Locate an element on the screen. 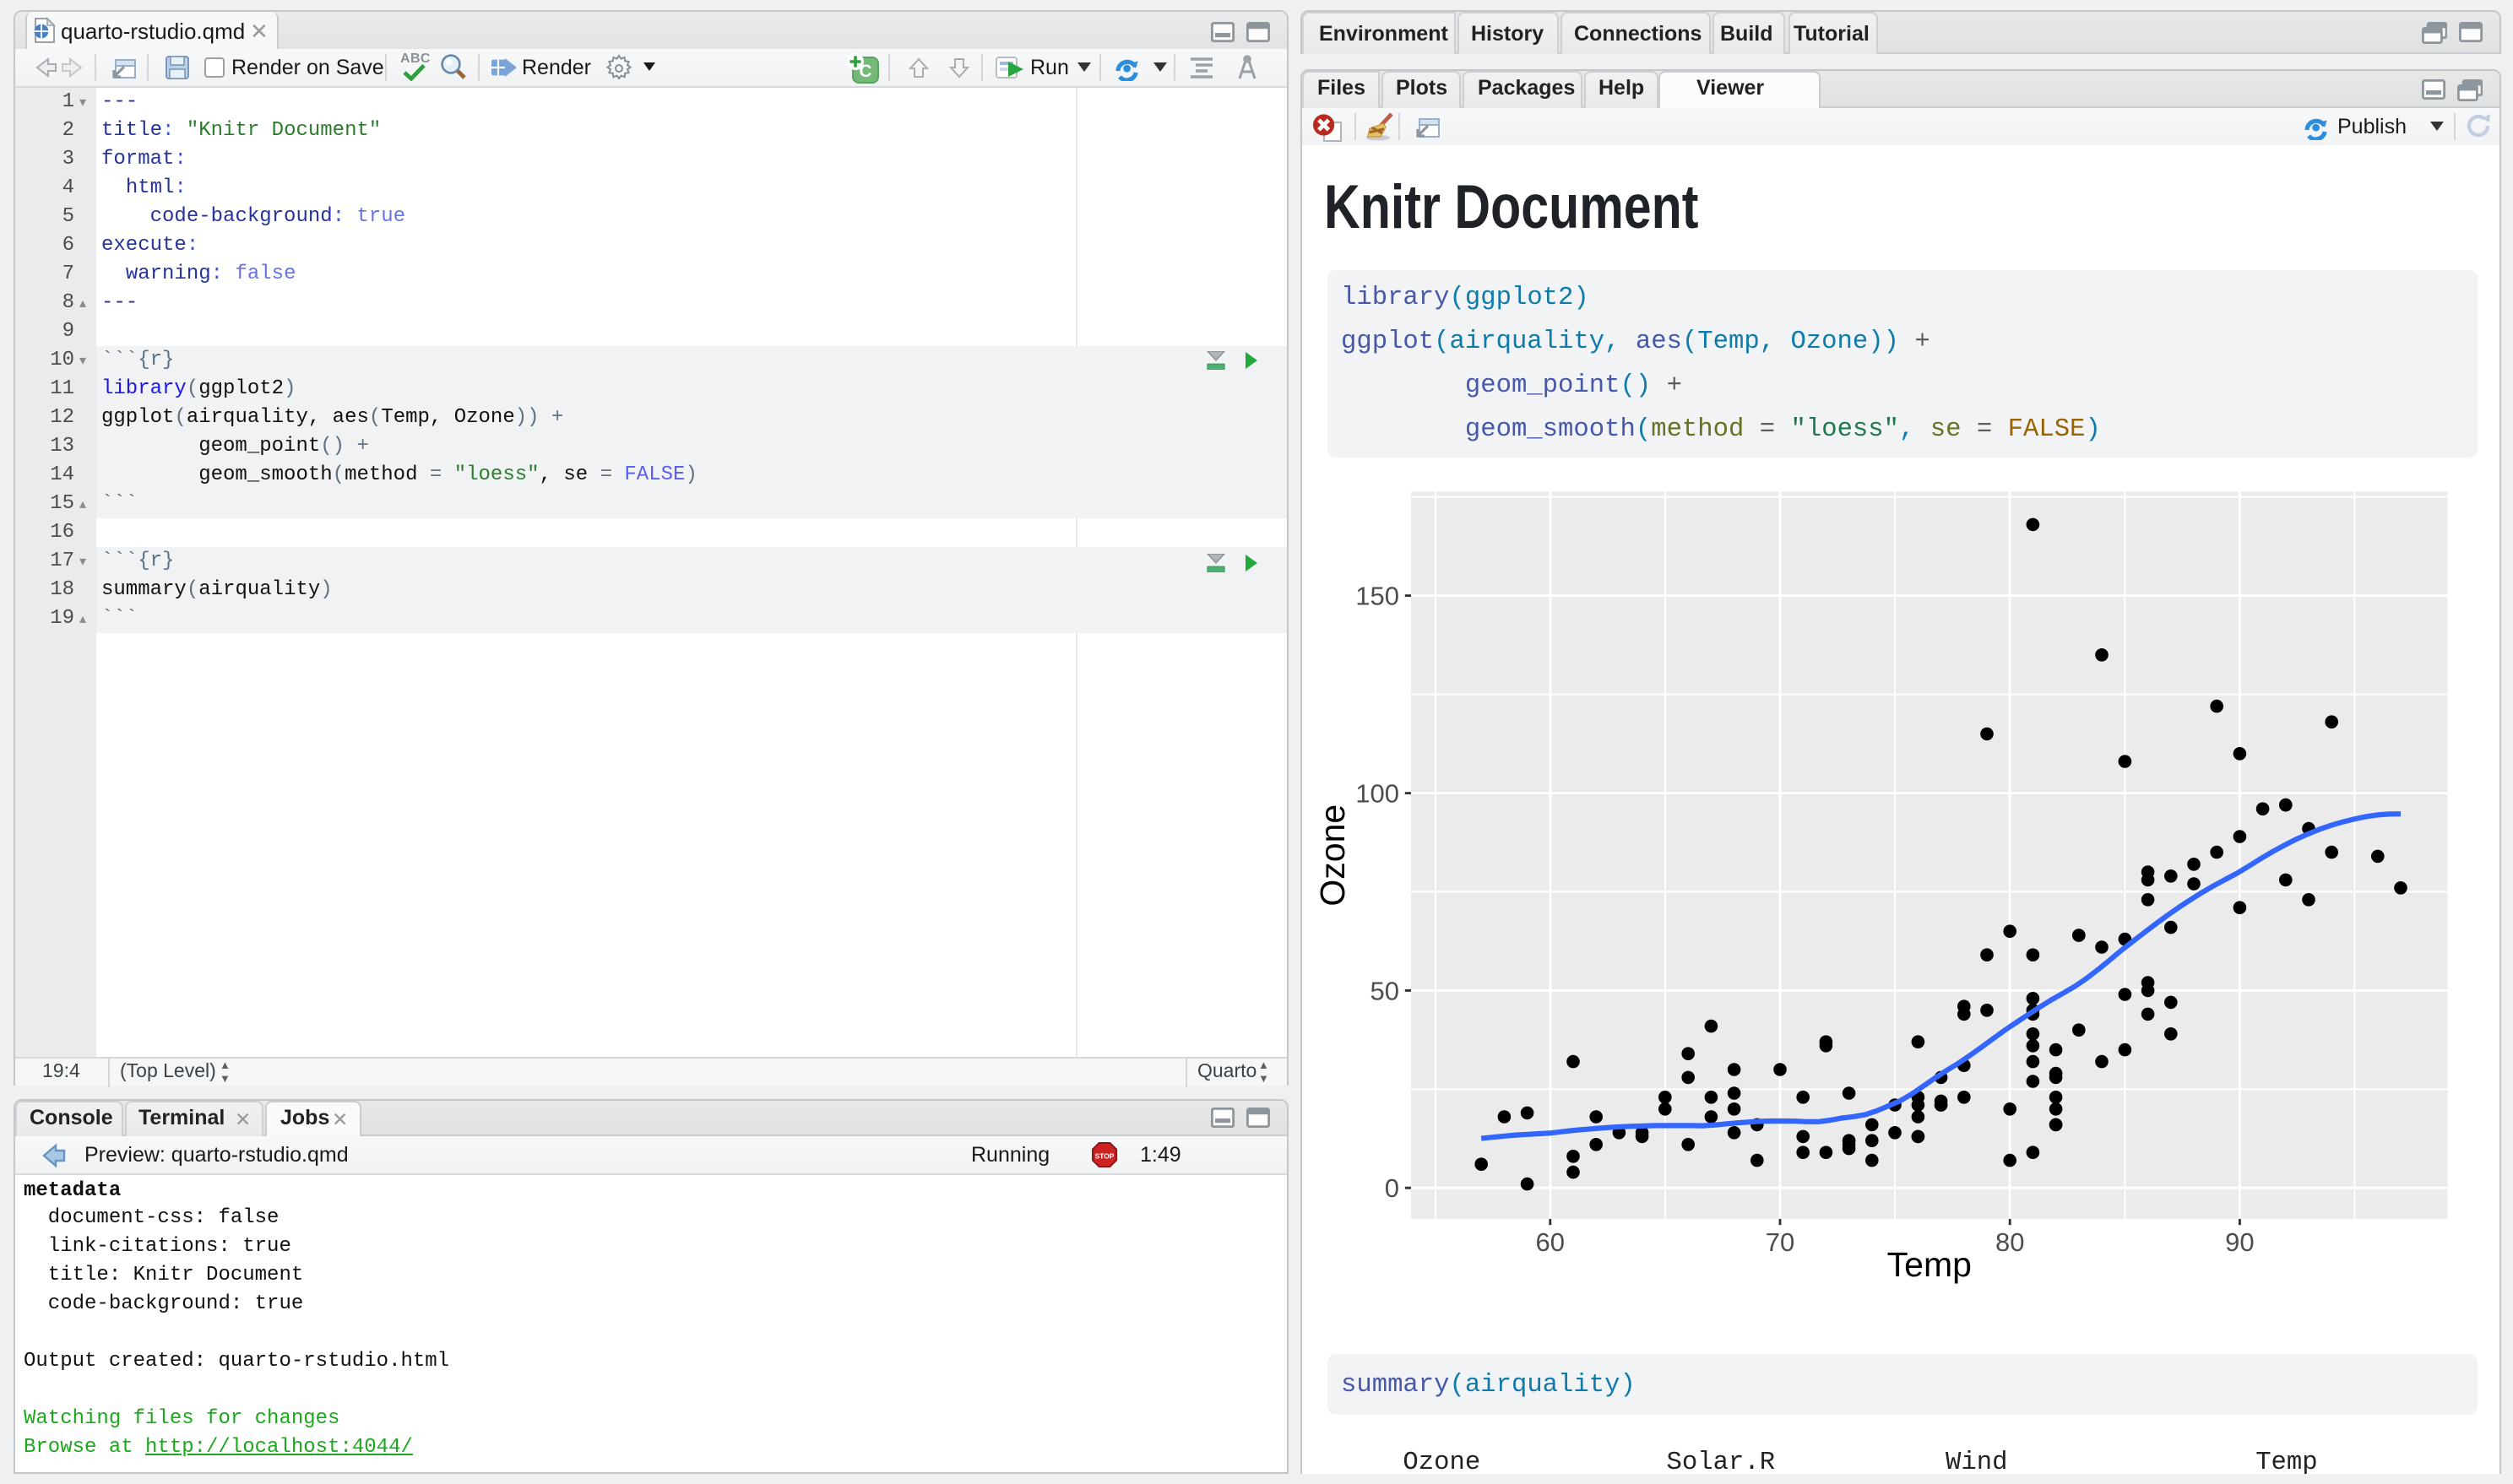 This screenshot has height=1484, width=2513. svg-text: 0 is located at coordinates (1392, 1188).